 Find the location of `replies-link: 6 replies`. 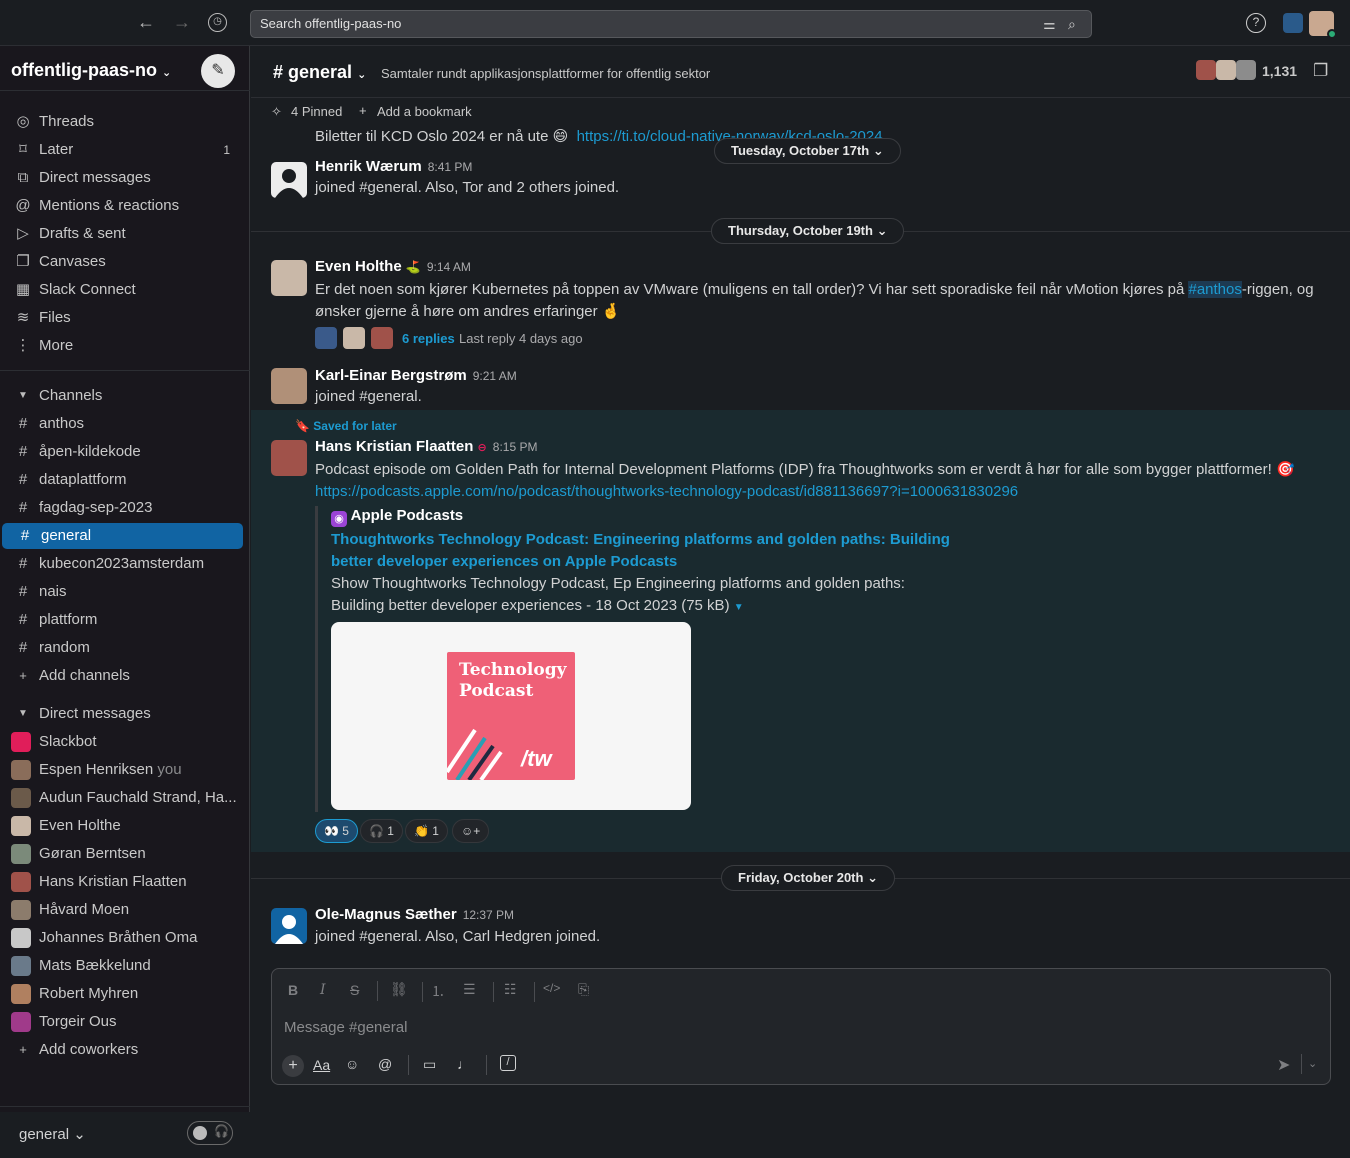

replies-link: 6 replies is located at coordinates (428, 338).